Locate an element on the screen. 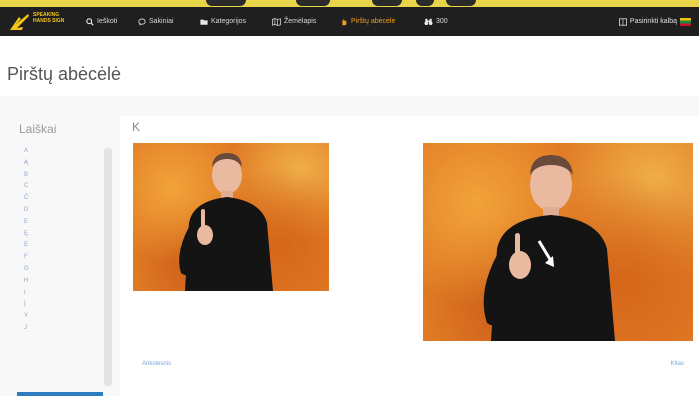  nav-item-map: Žemėlapis is located at coordinates (294, 21).